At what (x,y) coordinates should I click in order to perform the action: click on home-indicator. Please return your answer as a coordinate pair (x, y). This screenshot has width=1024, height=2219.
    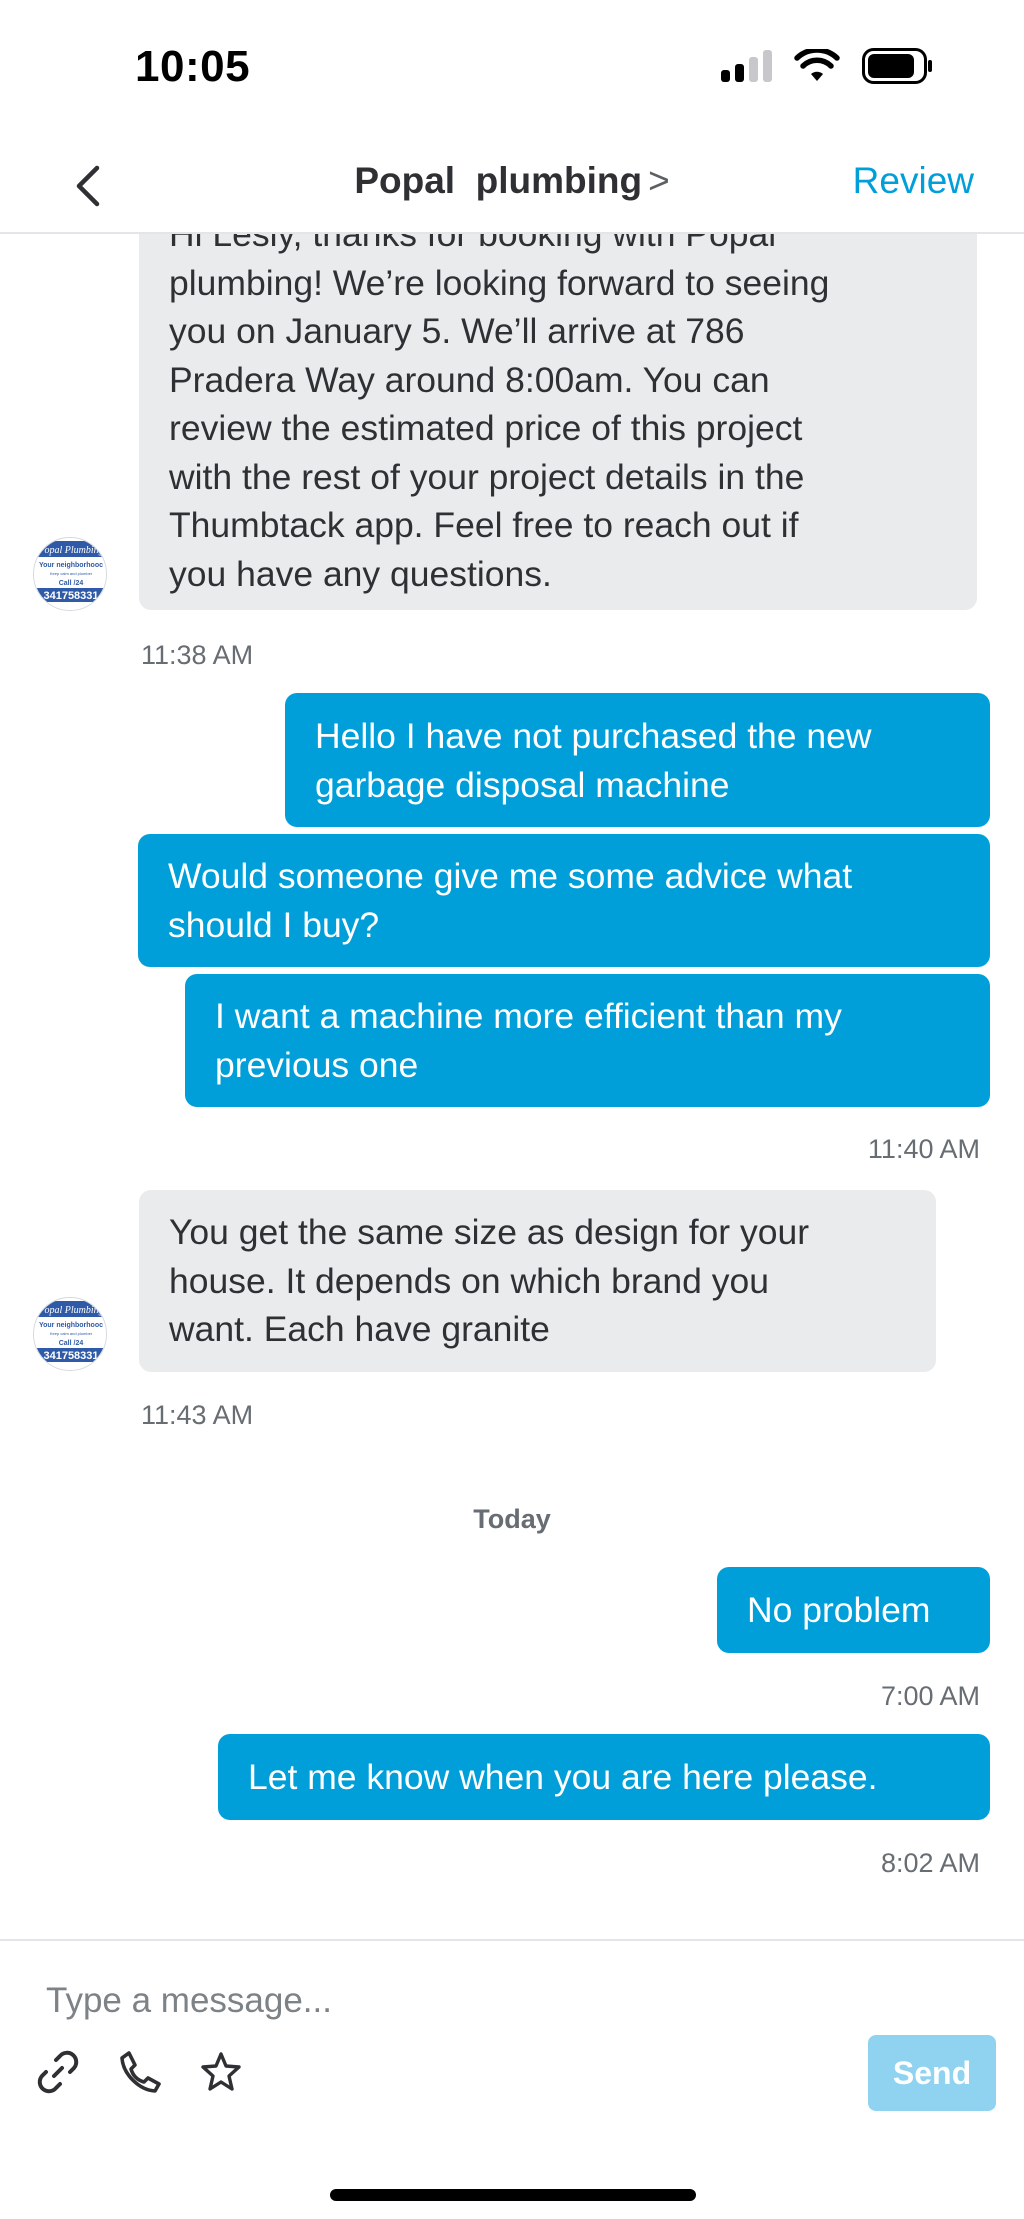
    Looking at the image, I should click on (513, 2195).